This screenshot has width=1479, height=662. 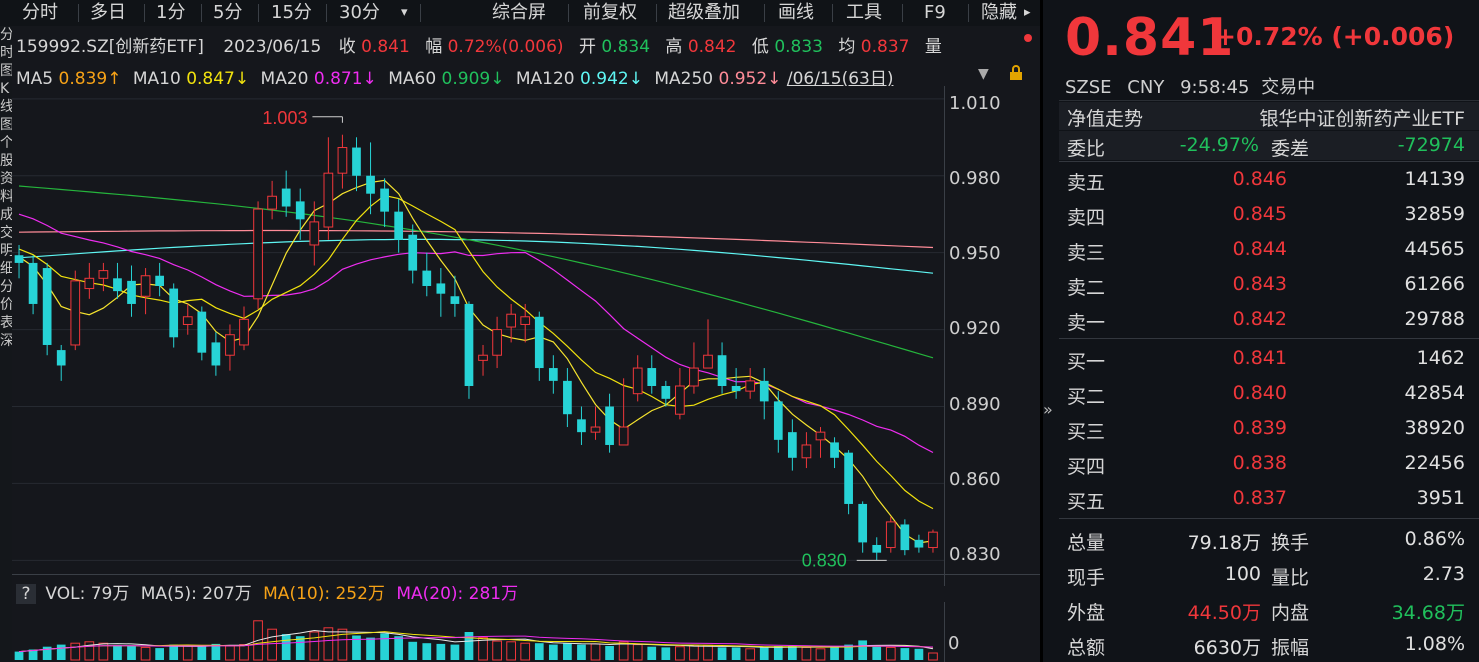 I want to click on tab-intraday: 分时, so click(x=40, y=13).